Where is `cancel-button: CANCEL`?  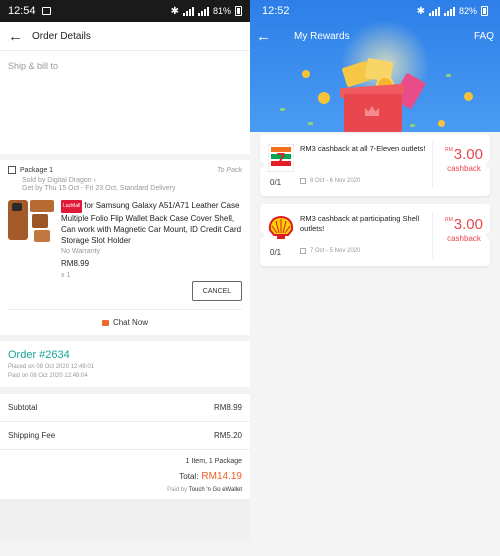
cancel-button: CANCEL is located at coordinates (217, 291).